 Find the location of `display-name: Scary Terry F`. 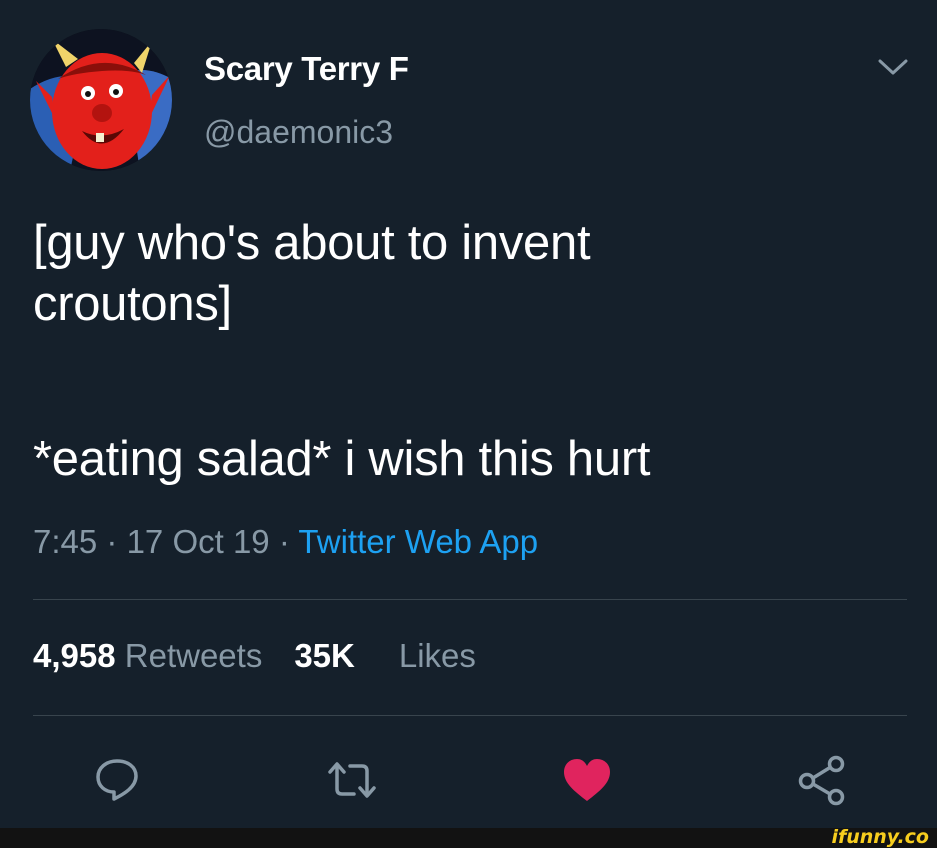

display-name: Scary Terry F is located at coordinates (306, 69).